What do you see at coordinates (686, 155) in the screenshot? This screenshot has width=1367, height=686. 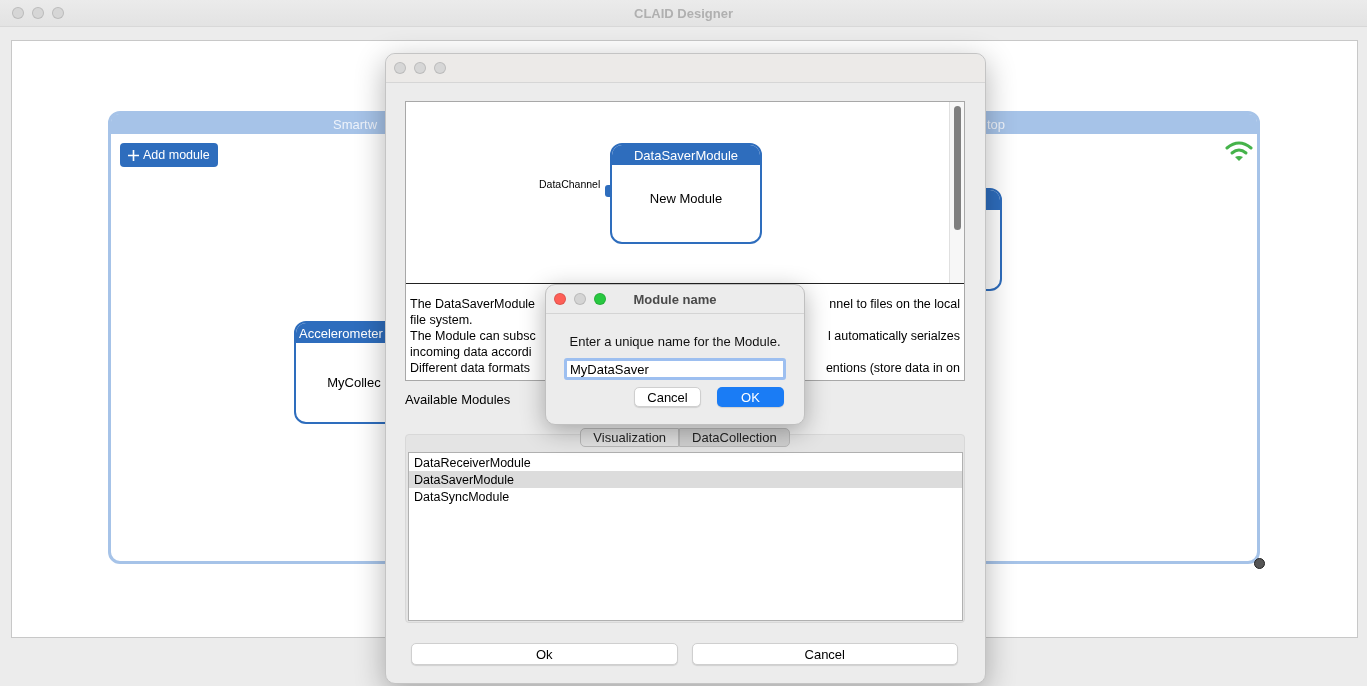 I see `module-title: DataSaverModule` at bounding box center [686, 155].